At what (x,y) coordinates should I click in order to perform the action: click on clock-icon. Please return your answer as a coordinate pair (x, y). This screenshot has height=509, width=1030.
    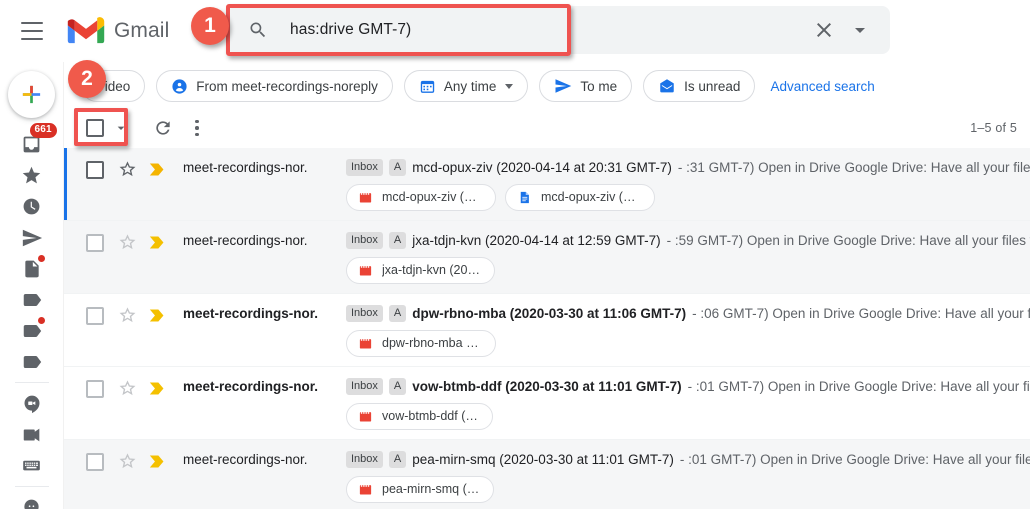
    Looking at the image, I should click on (31, 206).